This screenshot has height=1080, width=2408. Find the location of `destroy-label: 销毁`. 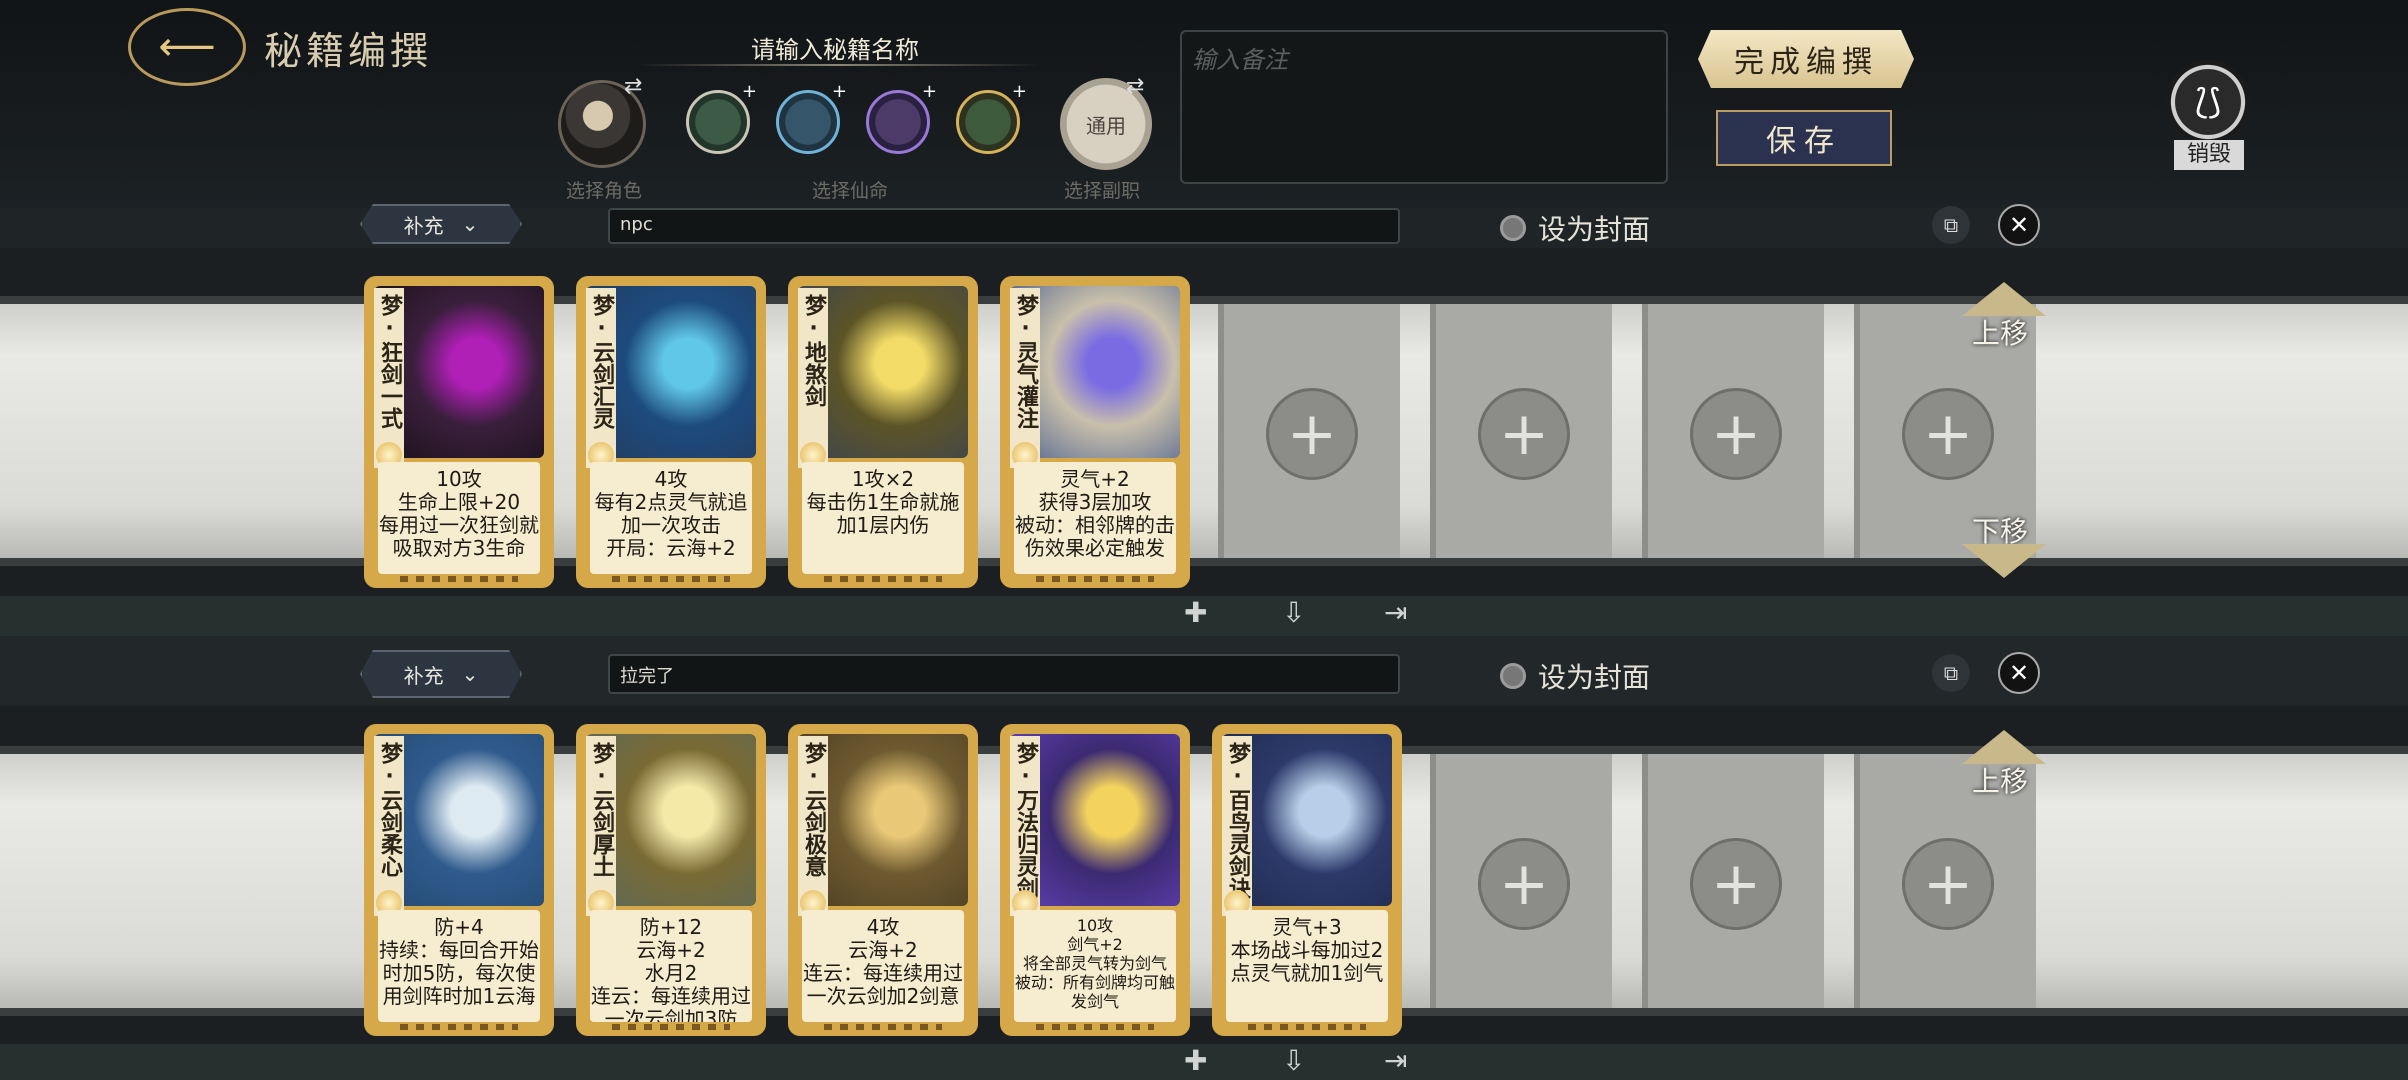

destroy-label: 销毁 is located at coordinates (2209, 155).